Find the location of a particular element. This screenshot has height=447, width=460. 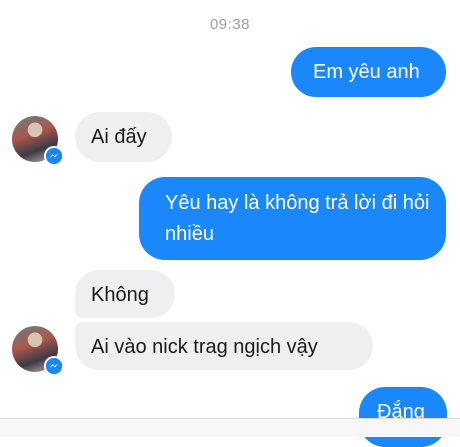

message-bubble-incoming: Ai đấy is located at coordinates (123, 137).